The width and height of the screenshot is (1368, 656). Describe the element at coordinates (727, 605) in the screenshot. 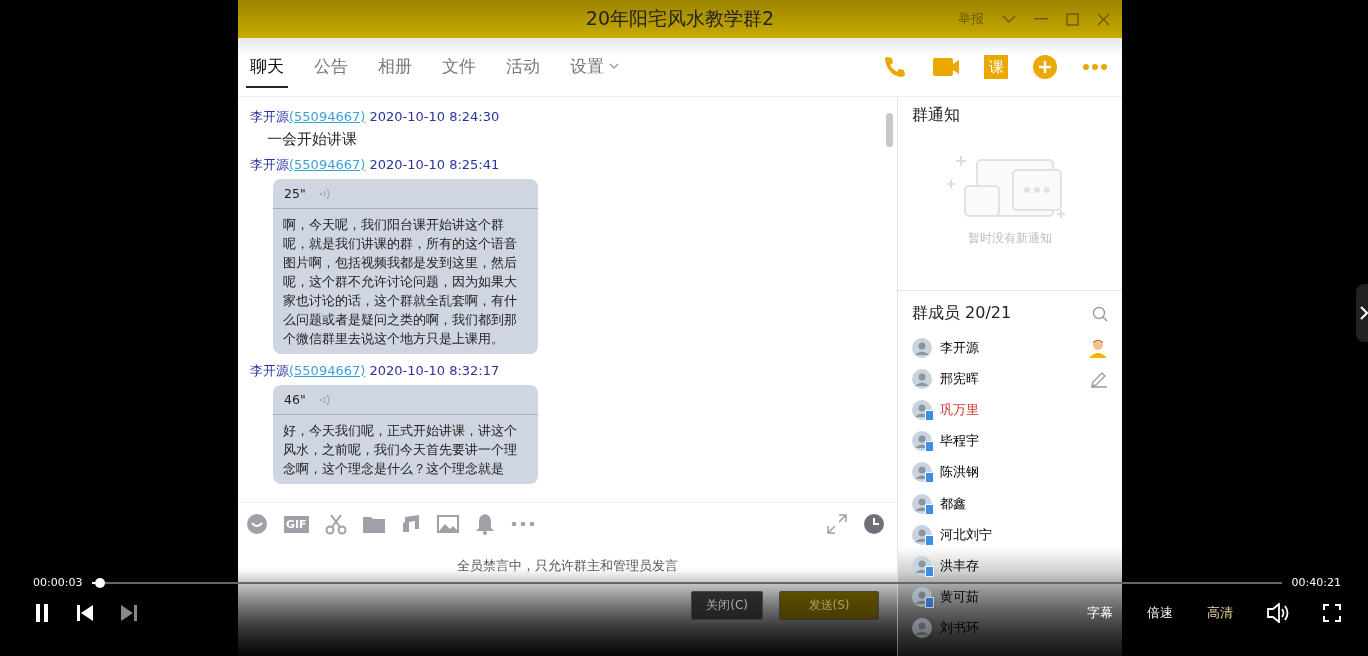

I see `action-button: 关闭(C)` at that location.